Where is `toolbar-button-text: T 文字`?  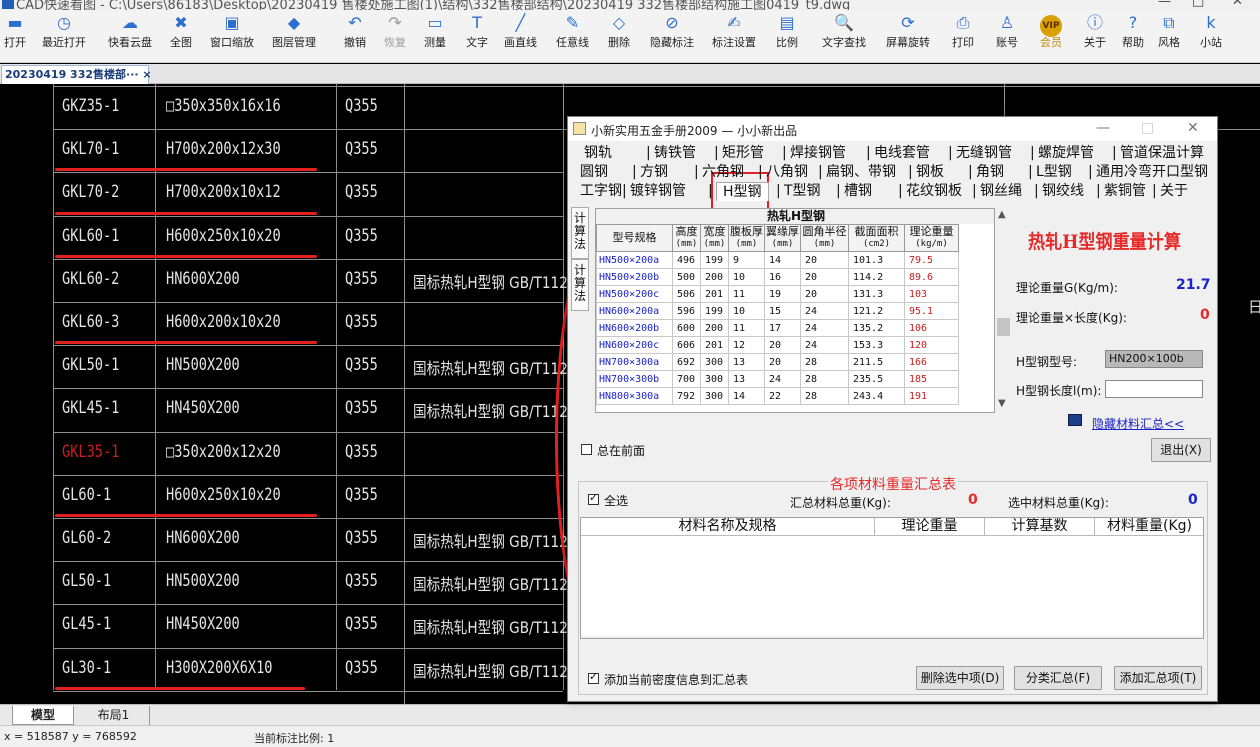 toolbar-button-text: T 文字 is located at coordinates (477, 36).